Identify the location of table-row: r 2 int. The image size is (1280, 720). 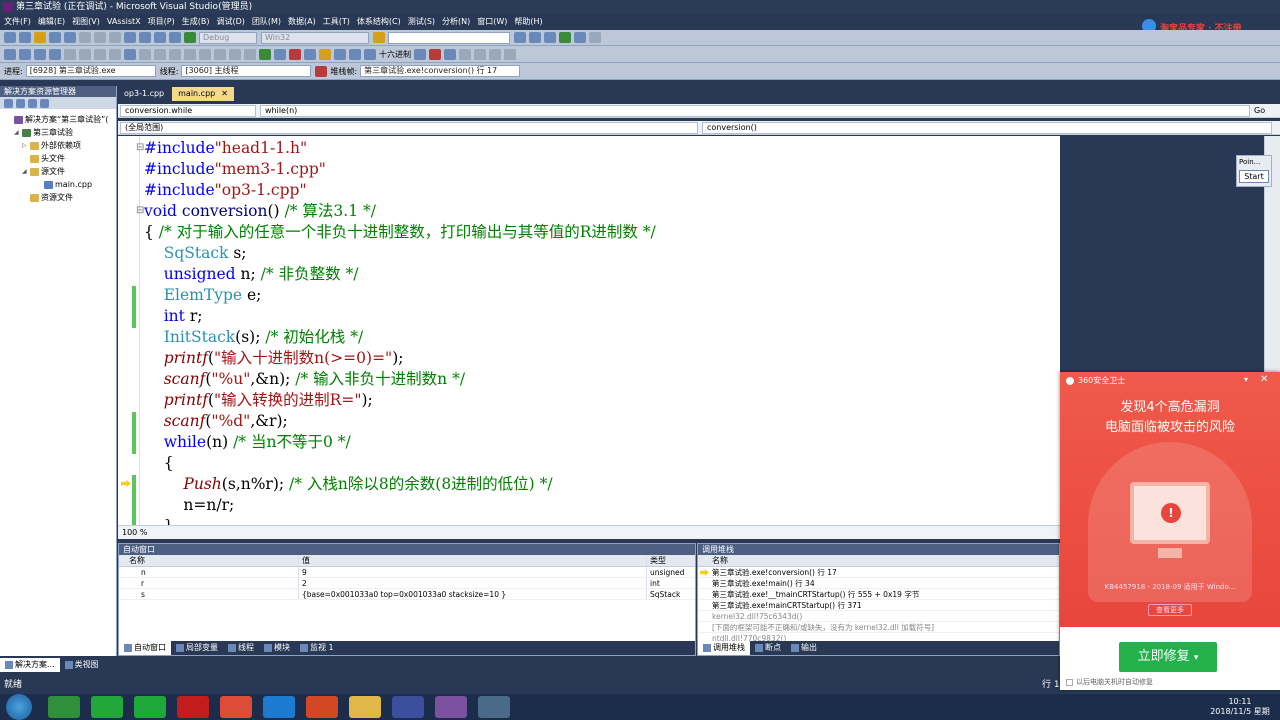
(407, 583).